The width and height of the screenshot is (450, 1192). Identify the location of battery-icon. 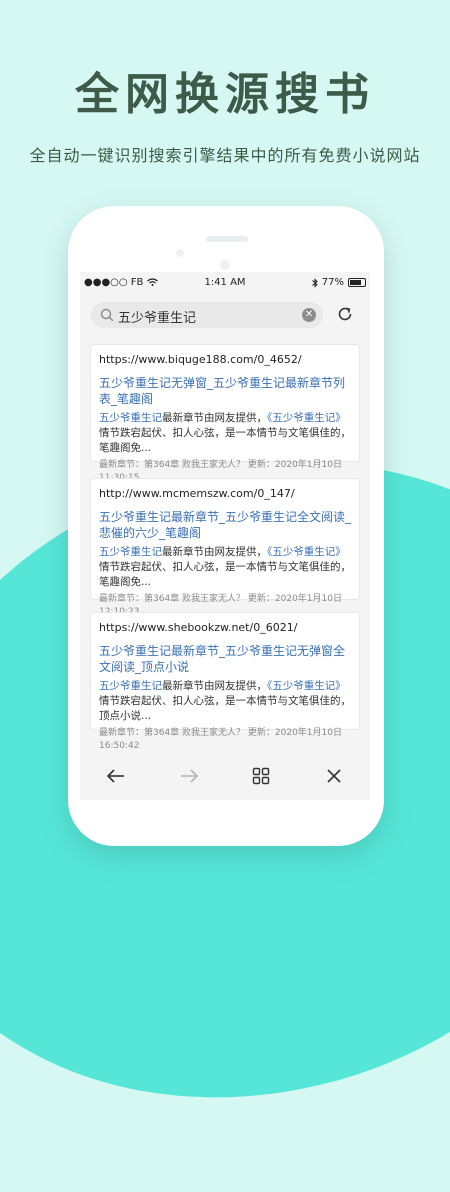
(357, 282).